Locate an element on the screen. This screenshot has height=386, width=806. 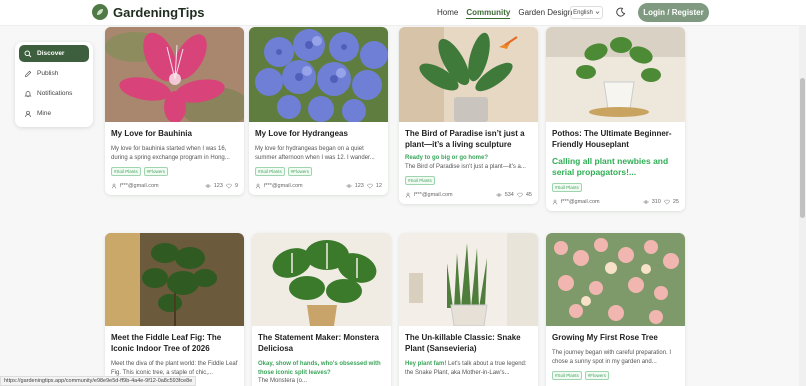
sidebar-item-label: Mine is located at coordinates (44, 113).